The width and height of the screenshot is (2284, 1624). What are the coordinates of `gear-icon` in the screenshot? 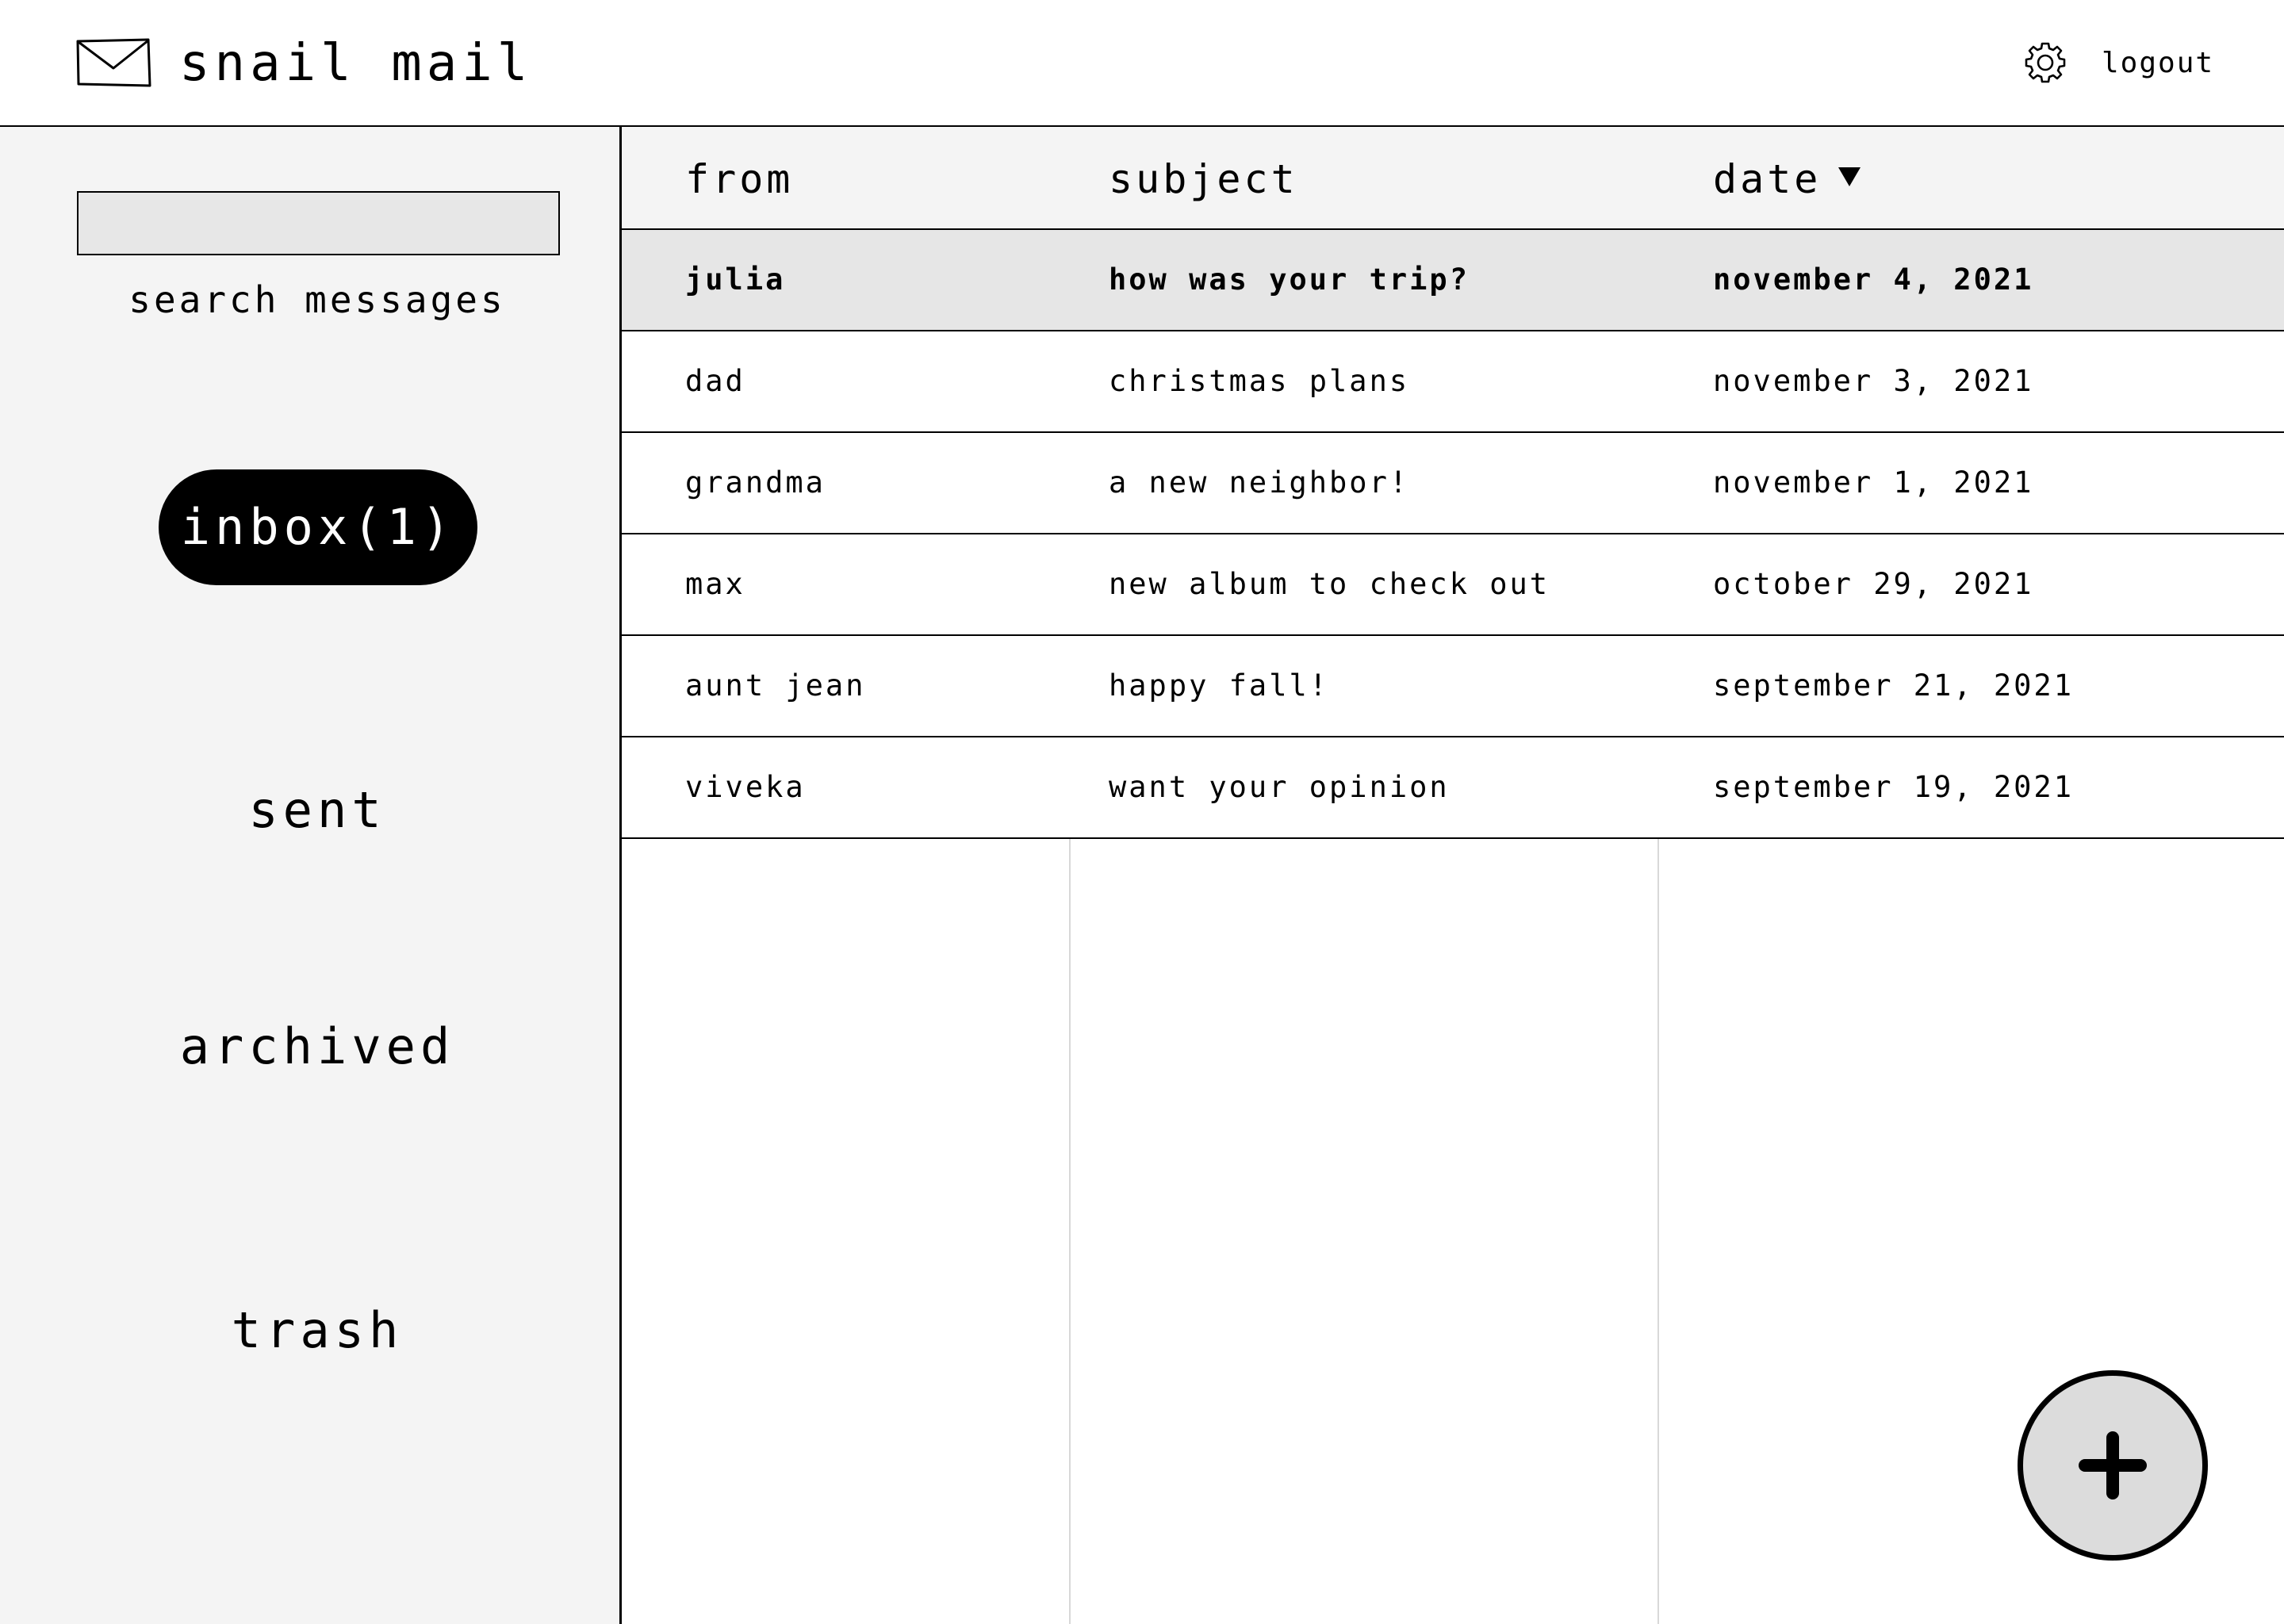 It's located at (2045, 62).